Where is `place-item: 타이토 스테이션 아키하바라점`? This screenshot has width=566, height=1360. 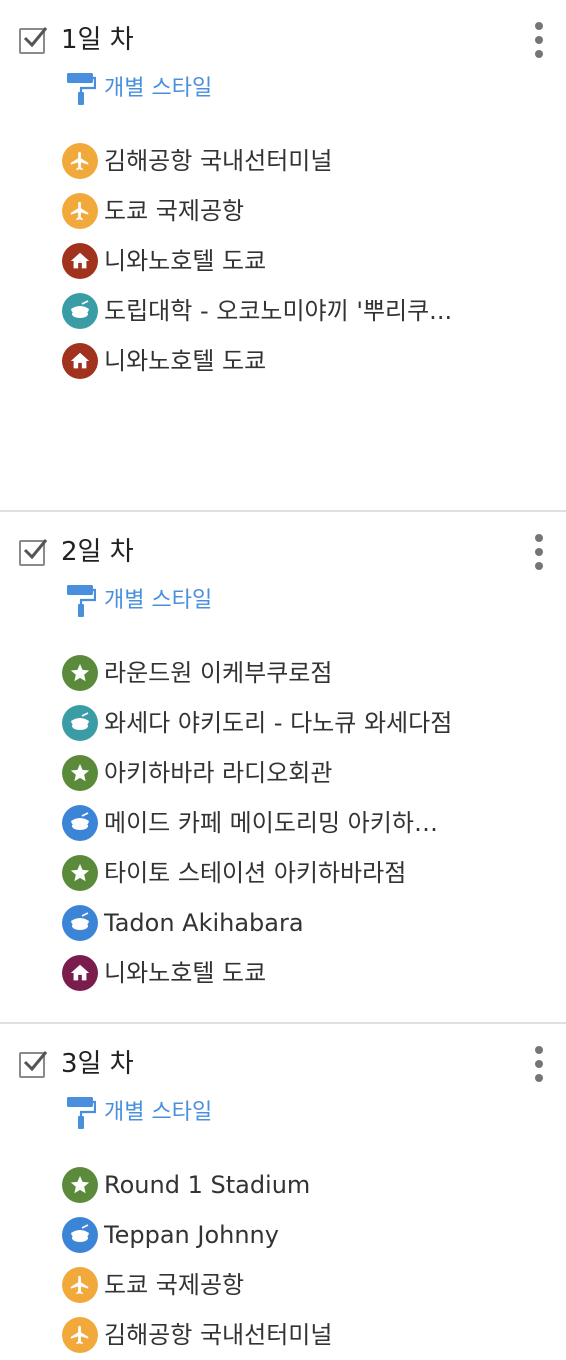 place-item: 타이토 스테이션 아키하바라점 is located at coordinates (314, 873).